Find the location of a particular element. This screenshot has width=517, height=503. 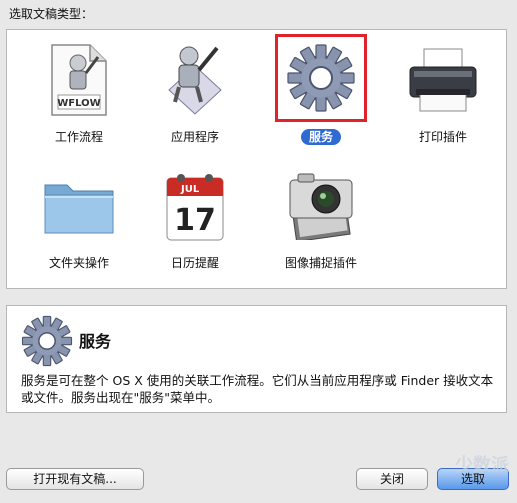

workflow-document-icon: WFLOW is located at coordinates (79, 80).